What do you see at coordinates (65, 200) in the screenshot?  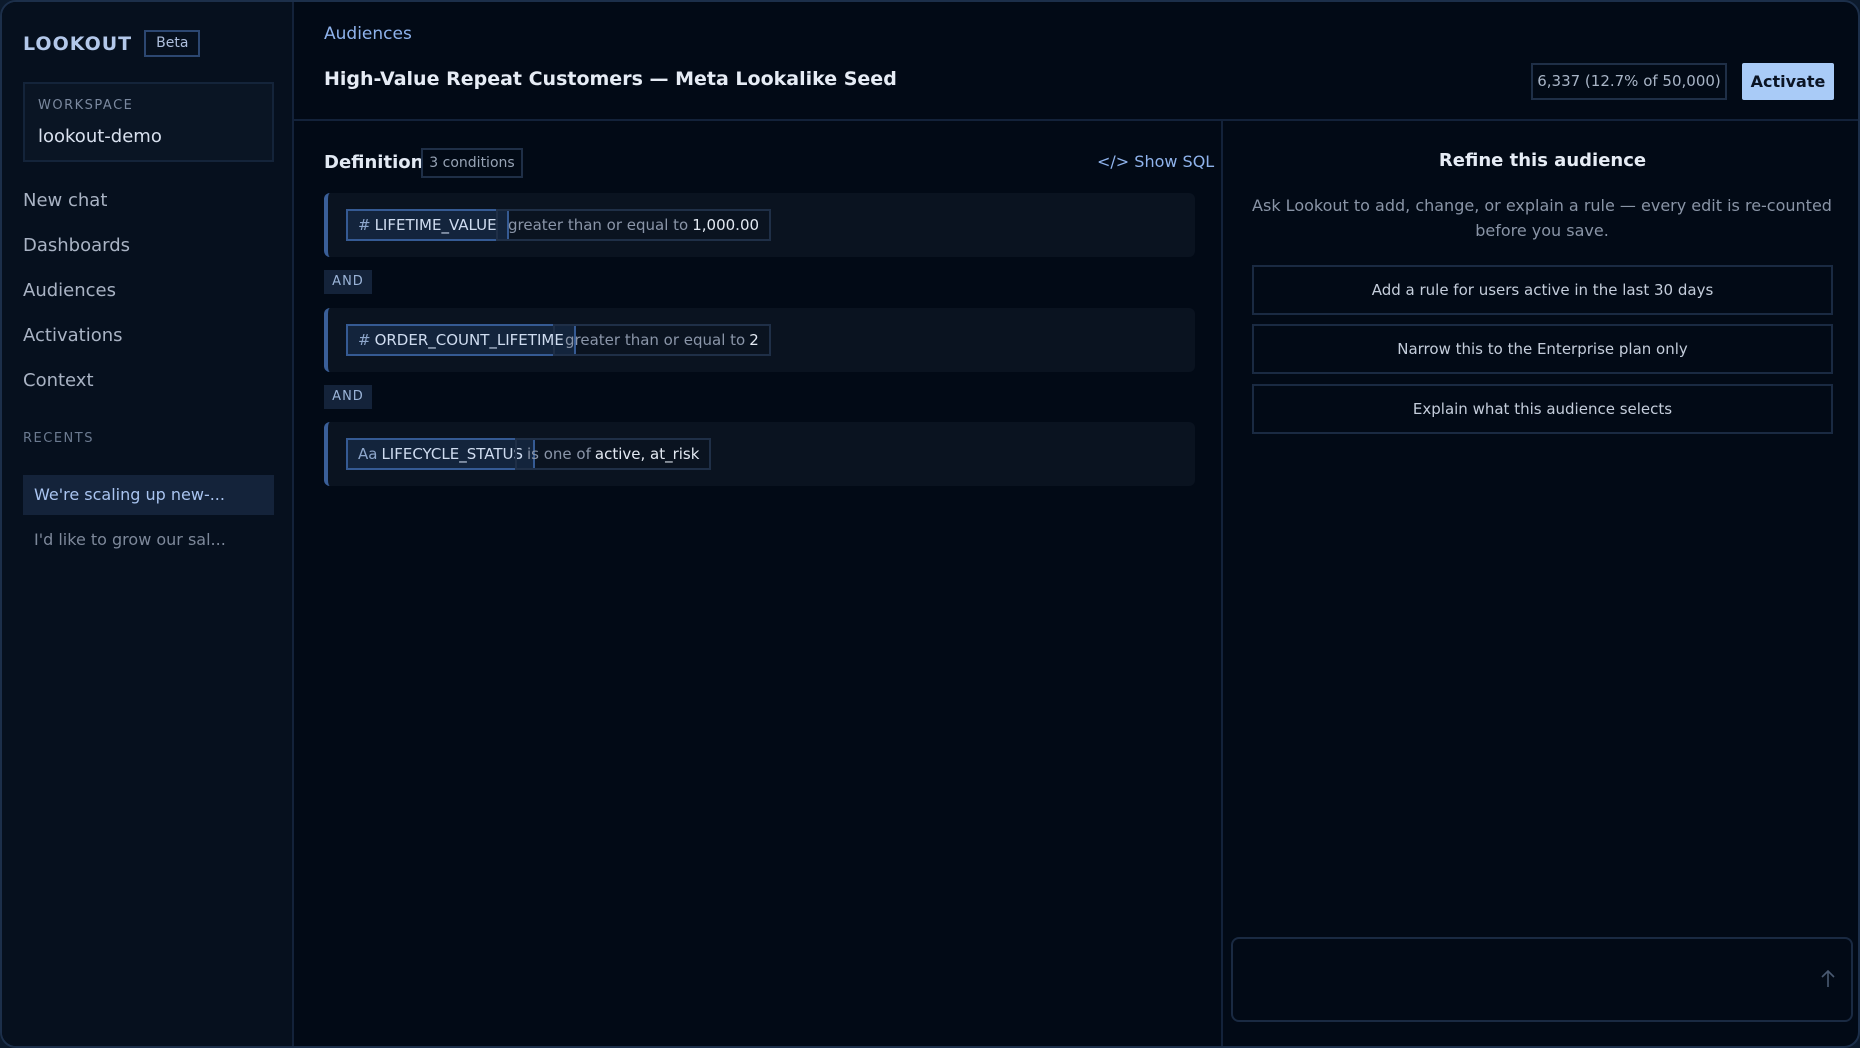 I see `nav-new-chat: New chat` at bounding box center [65, 200].